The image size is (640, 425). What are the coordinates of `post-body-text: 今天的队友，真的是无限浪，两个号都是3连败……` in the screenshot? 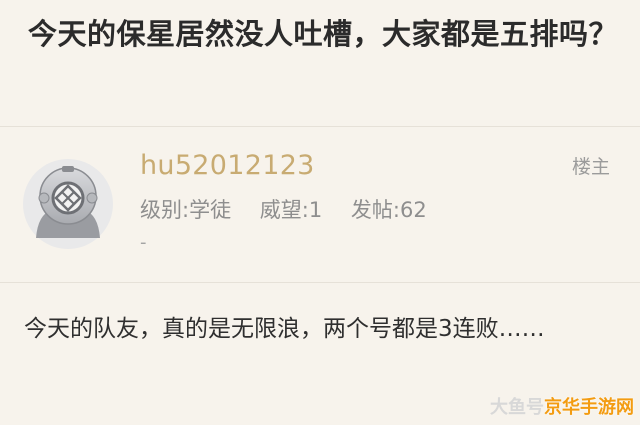 It's located at (284, 329).